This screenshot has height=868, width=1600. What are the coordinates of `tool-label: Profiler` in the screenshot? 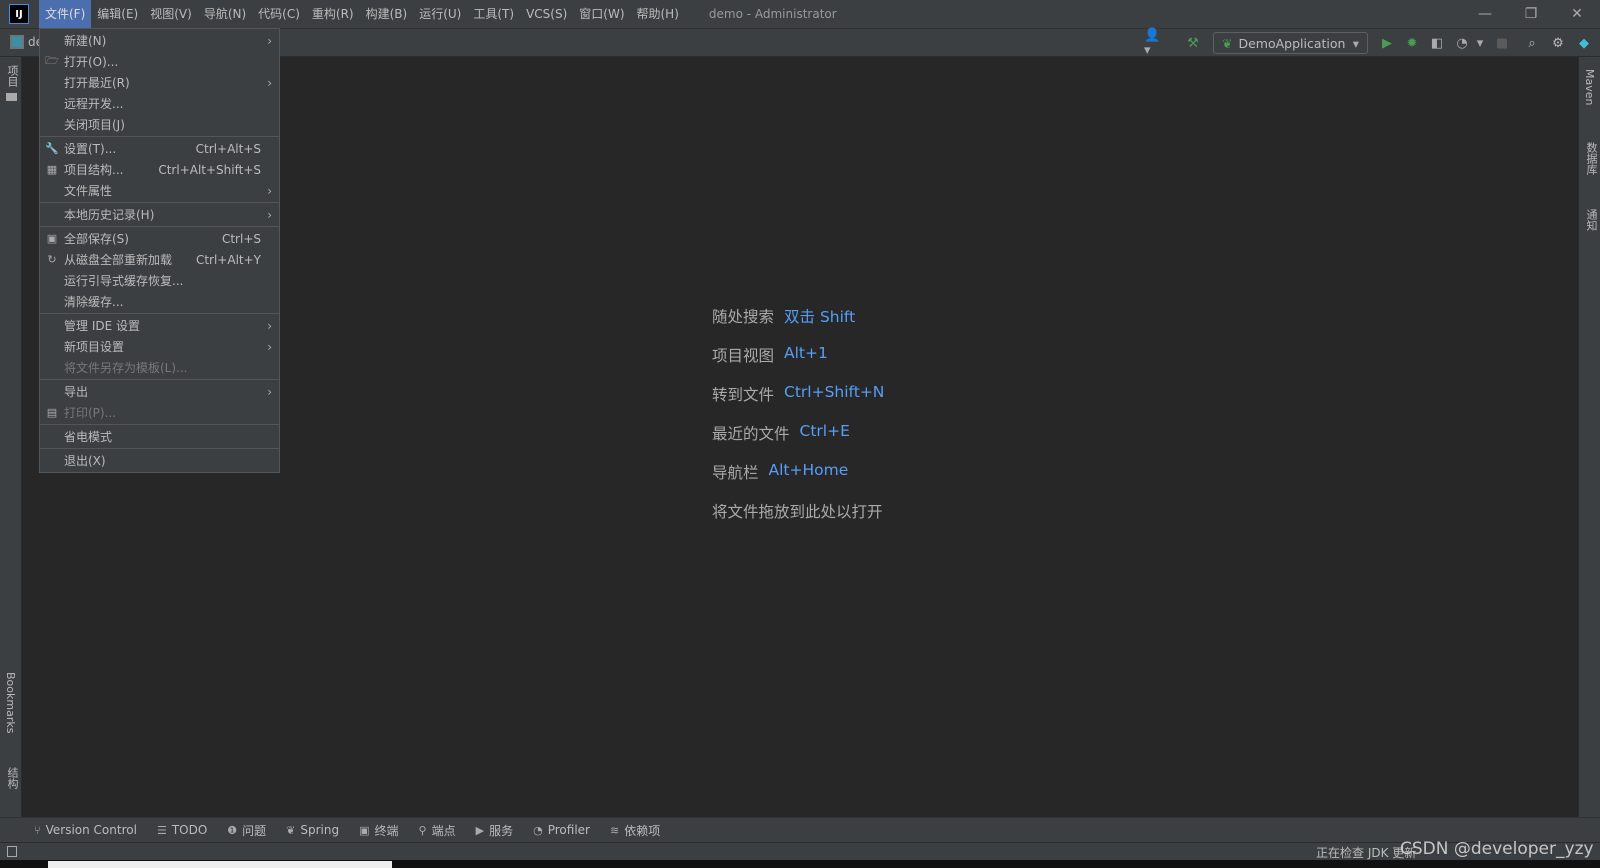 It's located at (568, 830).